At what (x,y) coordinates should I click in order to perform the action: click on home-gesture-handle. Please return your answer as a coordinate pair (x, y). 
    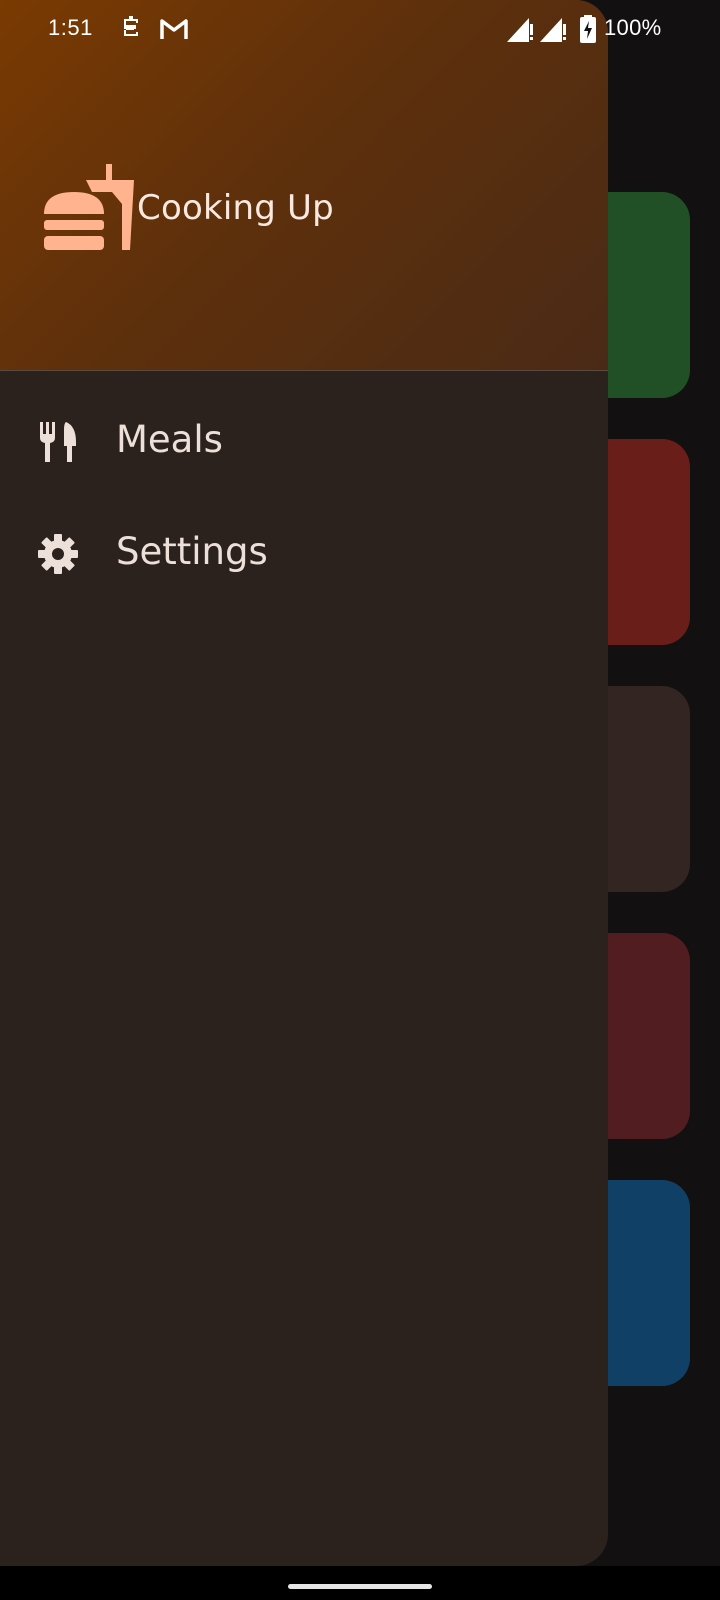
    Looking at the image, I should click on (360, 1586).